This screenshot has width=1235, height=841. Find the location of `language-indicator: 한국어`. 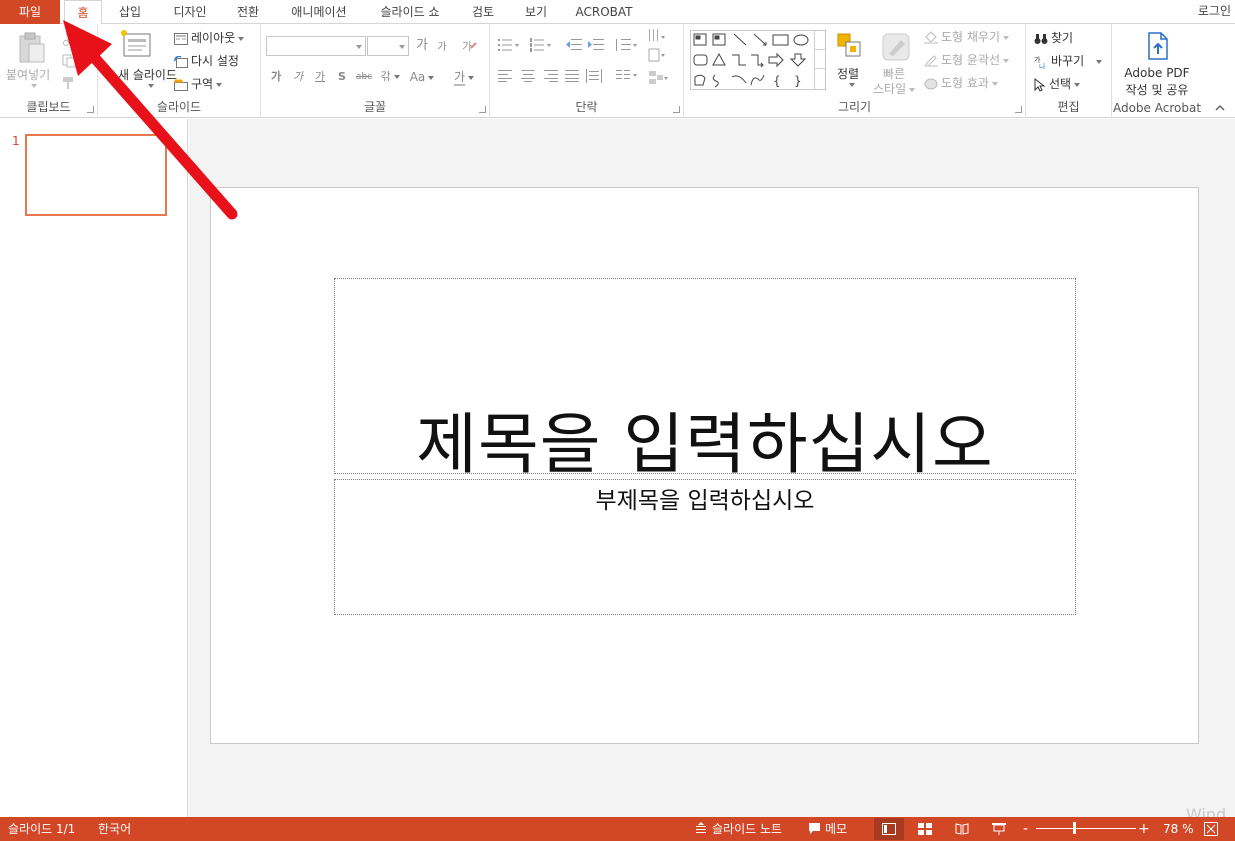

language-indicator: 한국어 is located at coordinates (114, 829).